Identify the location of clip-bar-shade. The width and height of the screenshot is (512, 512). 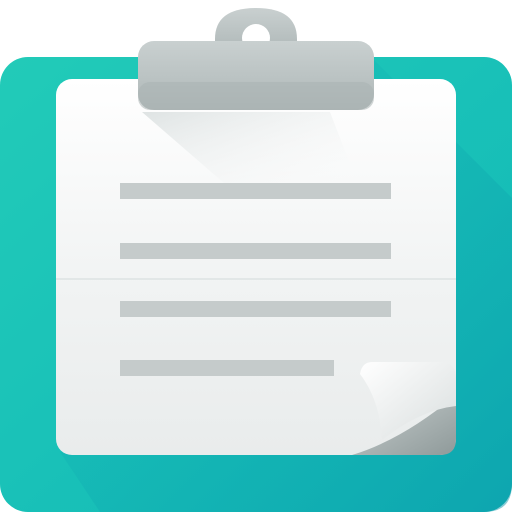
(256, 96).